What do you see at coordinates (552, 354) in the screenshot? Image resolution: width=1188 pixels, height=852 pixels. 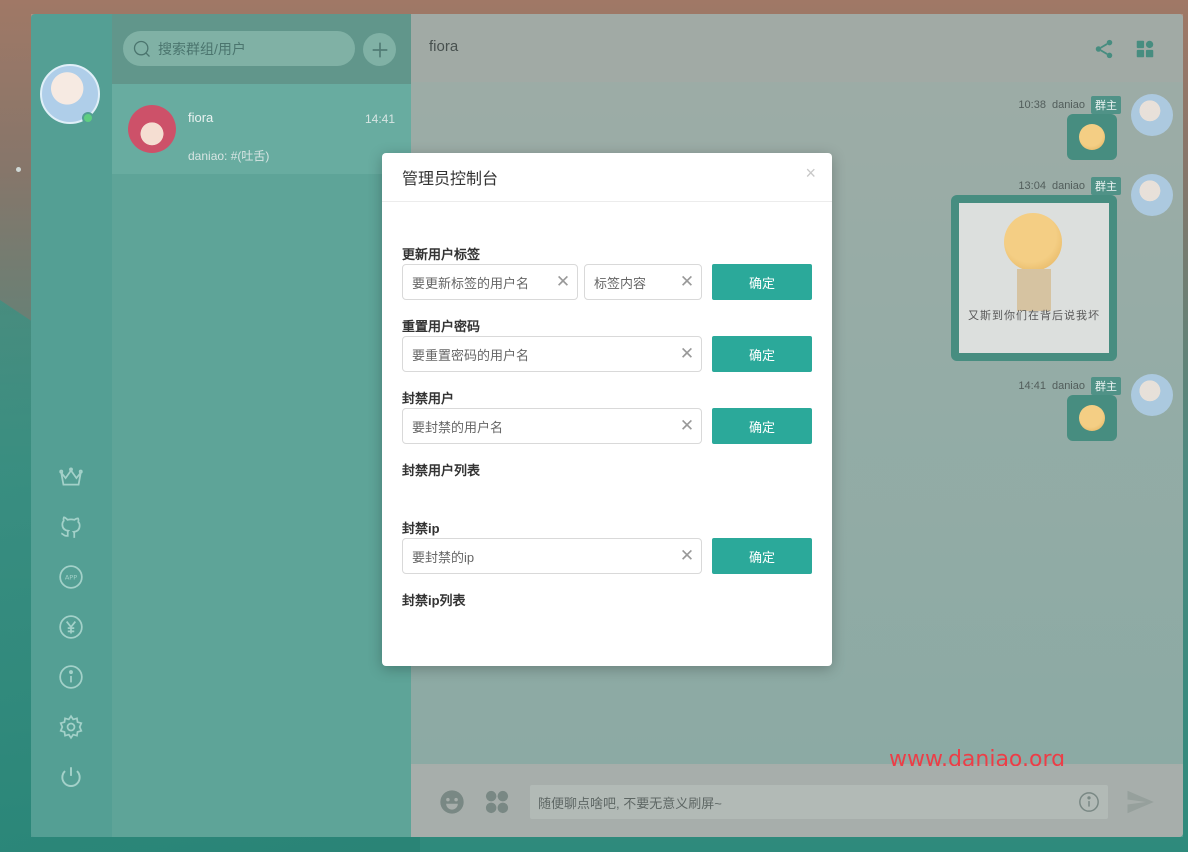 I see `reset-password-field: 要重置密码的用户名 ✕` at bounding box center [552, 354].